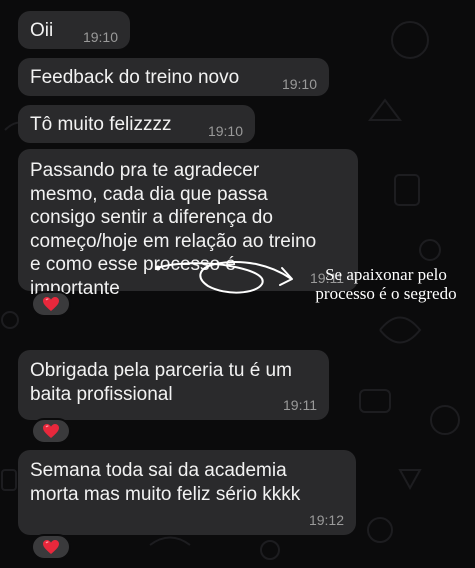  Describe the element at coordinates (386, 274) in the screenshot. I see `annotation-line: Se apaixonar pelo` at that location.